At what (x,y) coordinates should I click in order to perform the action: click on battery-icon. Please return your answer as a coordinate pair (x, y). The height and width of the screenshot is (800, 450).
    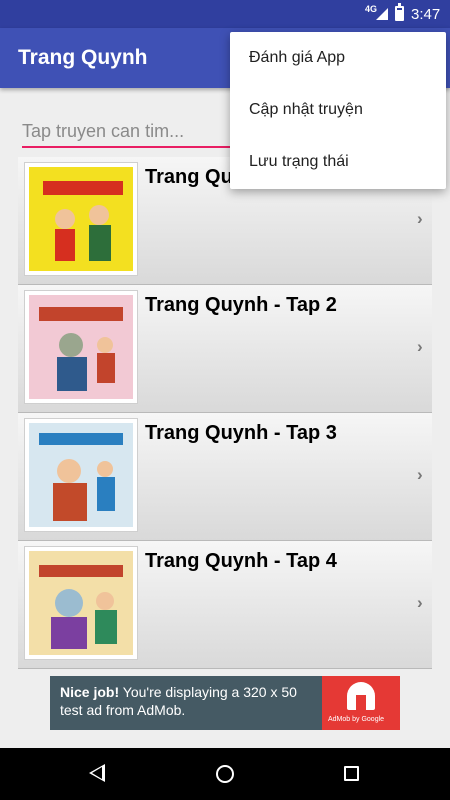
    Looking at the image, I should click on (399, 12).